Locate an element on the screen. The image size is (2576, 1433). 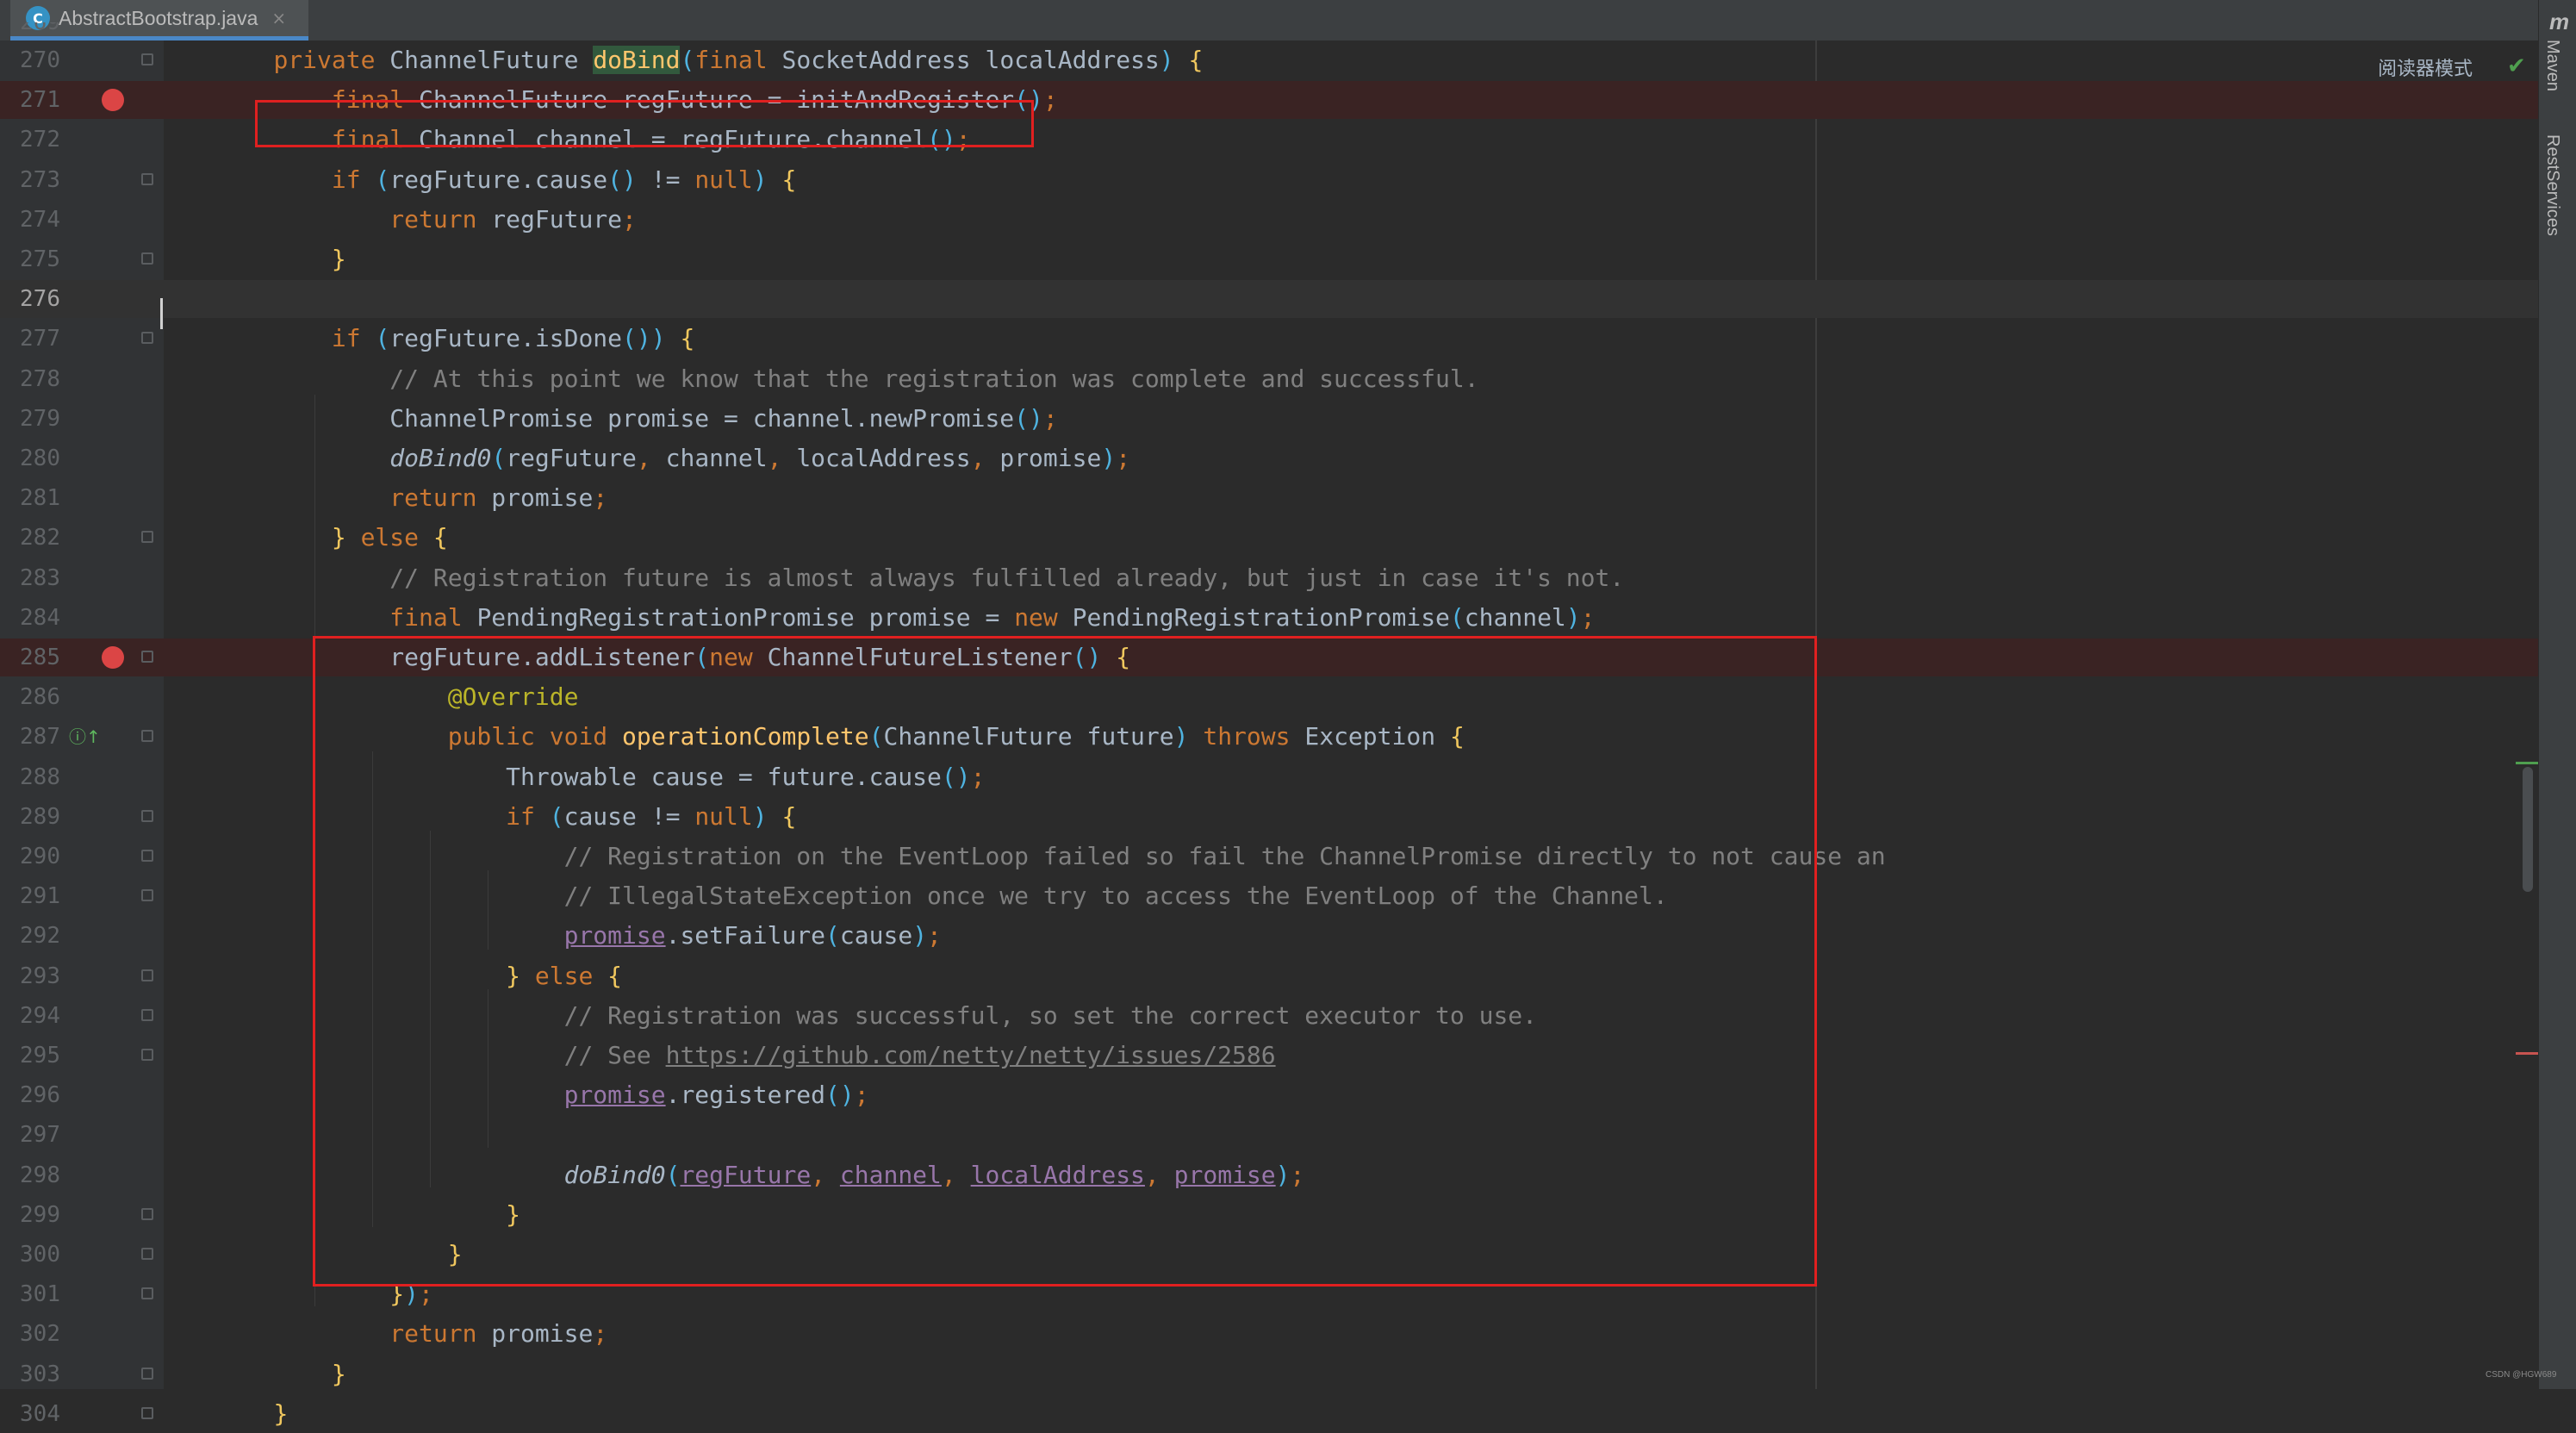
line-number: 283 is located at coordinates (30, 578).